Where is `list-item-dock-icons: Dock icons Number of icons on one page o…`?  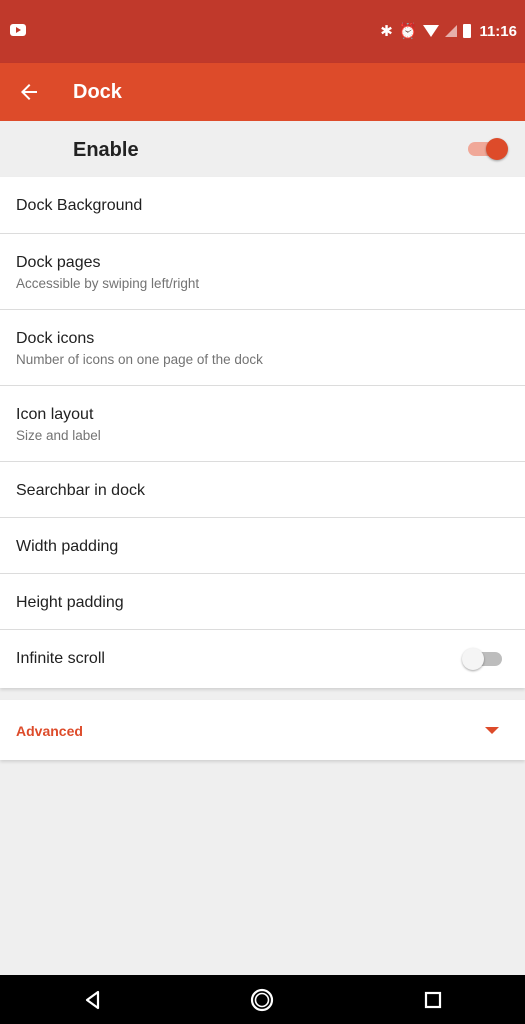
list-item-dock-icons: Dock icons Number of icons on one page o… is located at coordinates (262, 348).